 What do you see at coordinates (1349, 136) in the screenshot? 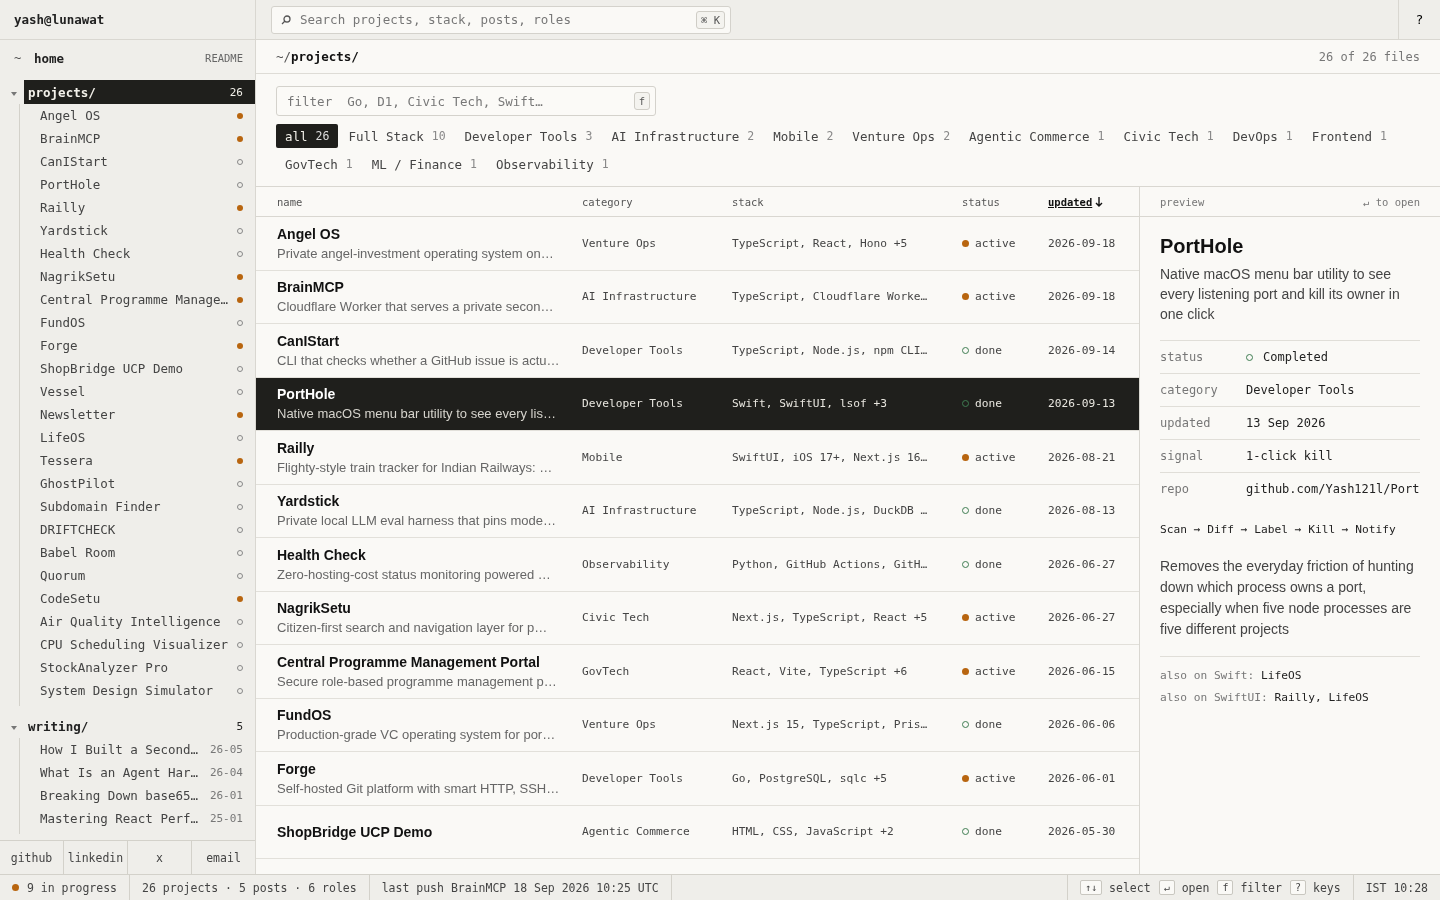
I see `category-chip: Frontend 1` at bounding box center [1349, 136].